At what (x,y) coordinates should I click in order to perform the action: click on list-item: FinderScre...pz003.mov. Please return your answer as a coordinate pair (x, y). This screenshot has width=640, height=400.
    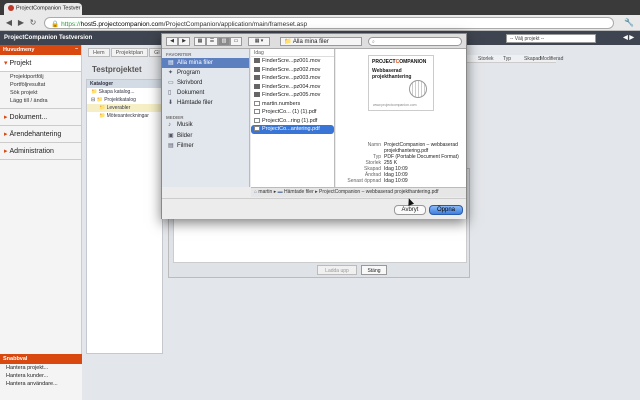
    Looking at the image, I should click on (292, 78).